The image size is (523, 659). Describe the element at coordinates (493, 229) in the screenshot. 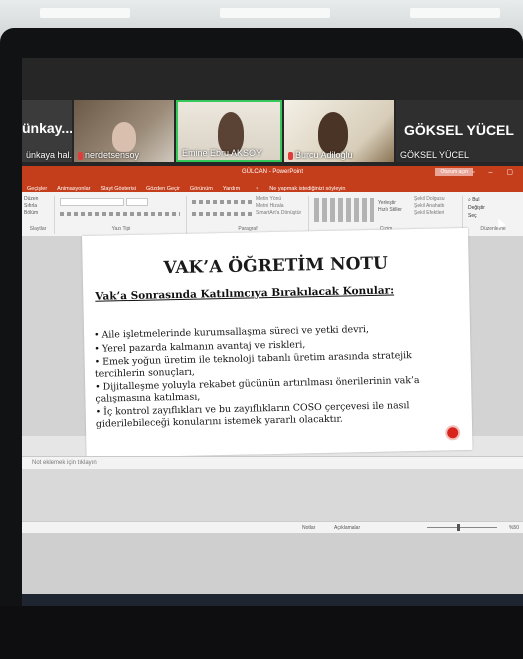

I see `group-label: Düzenleme` at that location.